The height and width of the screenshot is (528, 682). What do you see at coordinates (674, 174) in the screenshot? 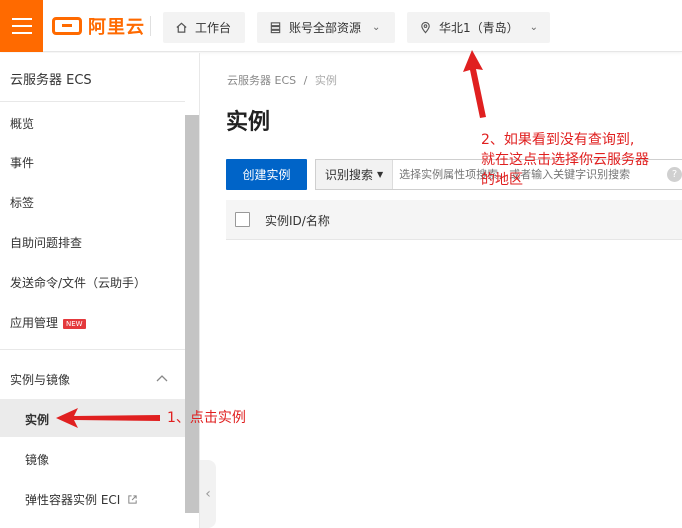
I see `help-icon: ?` at bounding box center [674, 174].